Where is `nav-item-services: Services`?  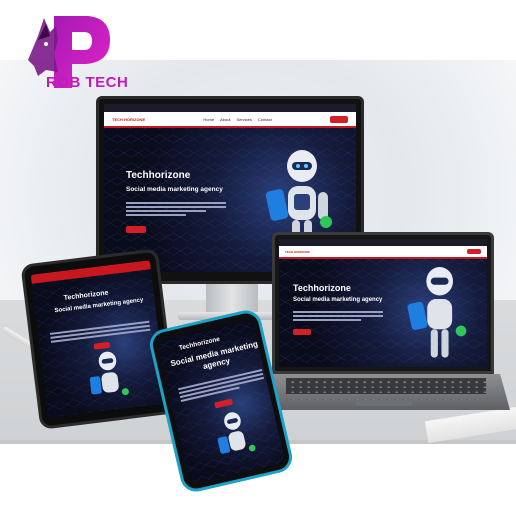 nav-item-services: Services is located at coordinates (244, 119).